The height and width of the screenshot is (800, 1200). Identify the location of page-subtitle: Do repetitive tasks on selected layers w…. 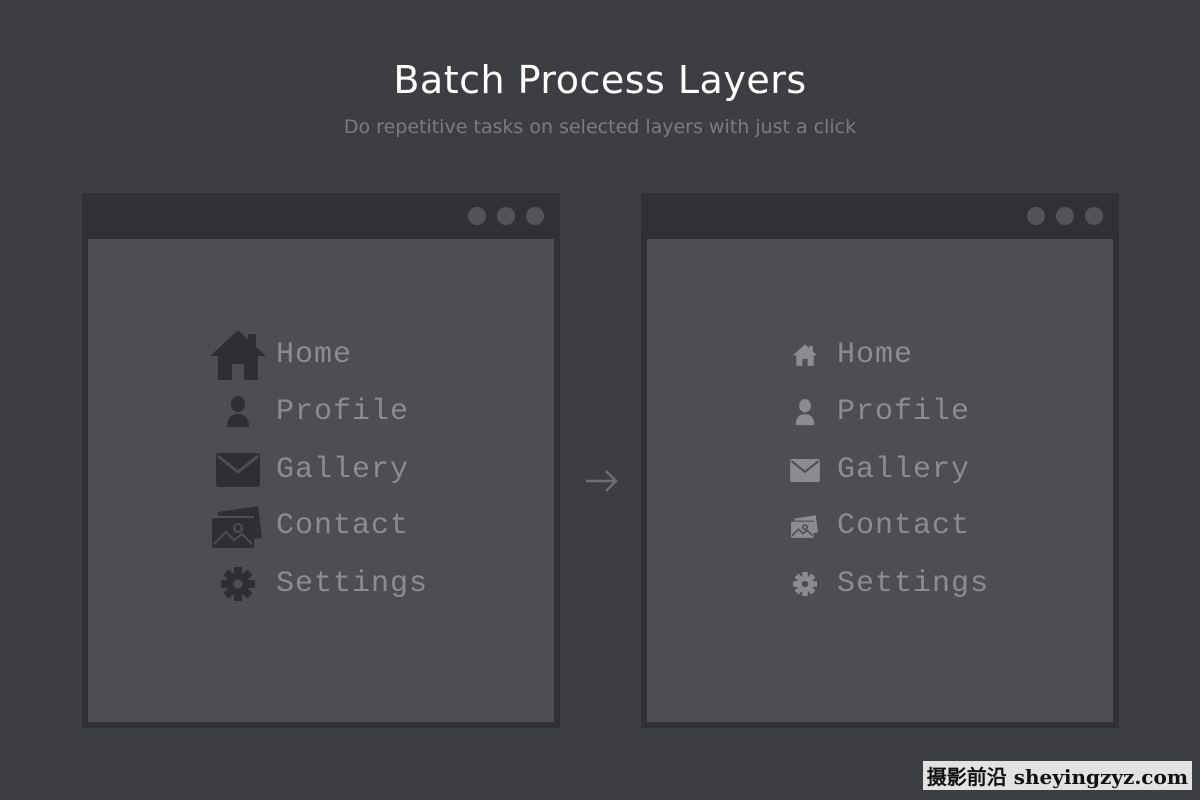
(600, 127).